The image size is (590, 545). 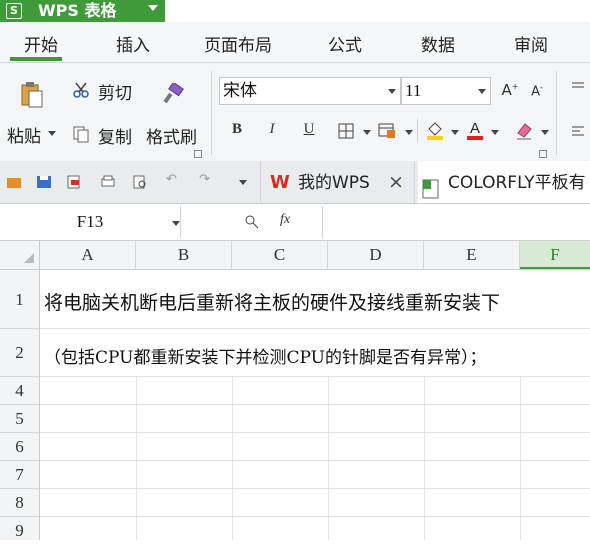 I want to click on open-folder-icon, so click(x=14, y=181).